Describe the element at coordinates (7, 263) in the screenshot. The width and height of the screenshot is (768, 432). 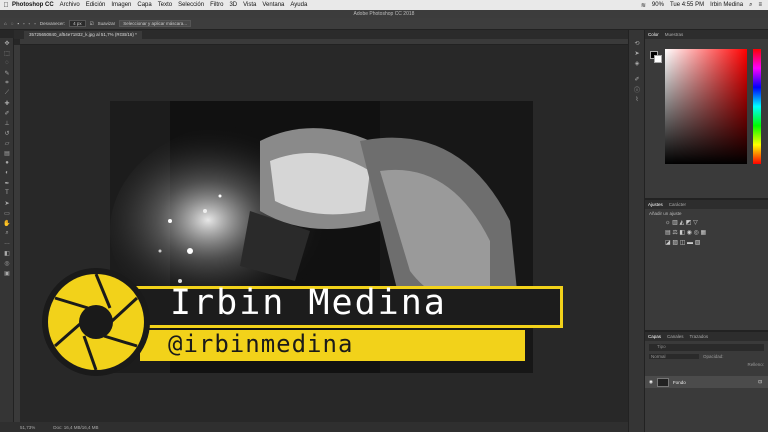
I see `quick-mask-icon: ◎` at that location.